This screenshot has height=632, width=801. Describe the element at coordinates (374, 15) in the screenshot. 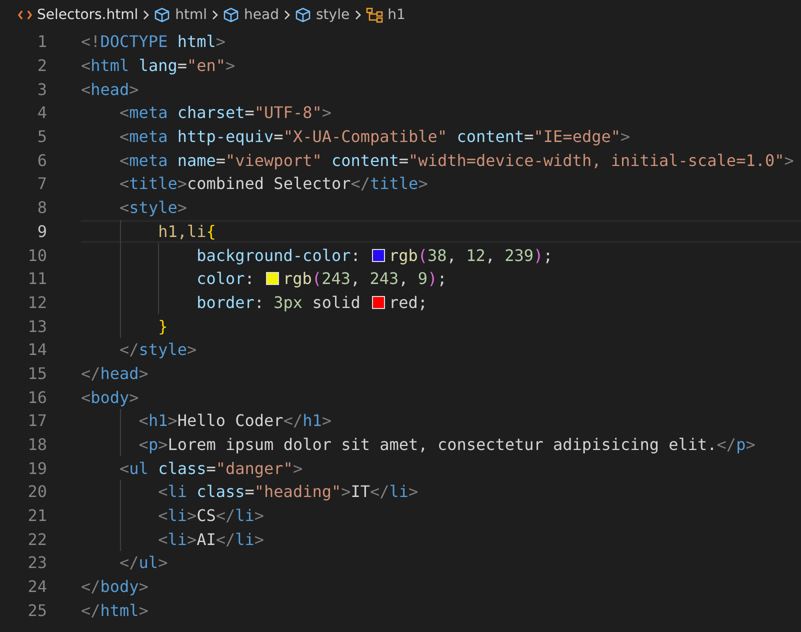

I see `structure-icon` at that location.